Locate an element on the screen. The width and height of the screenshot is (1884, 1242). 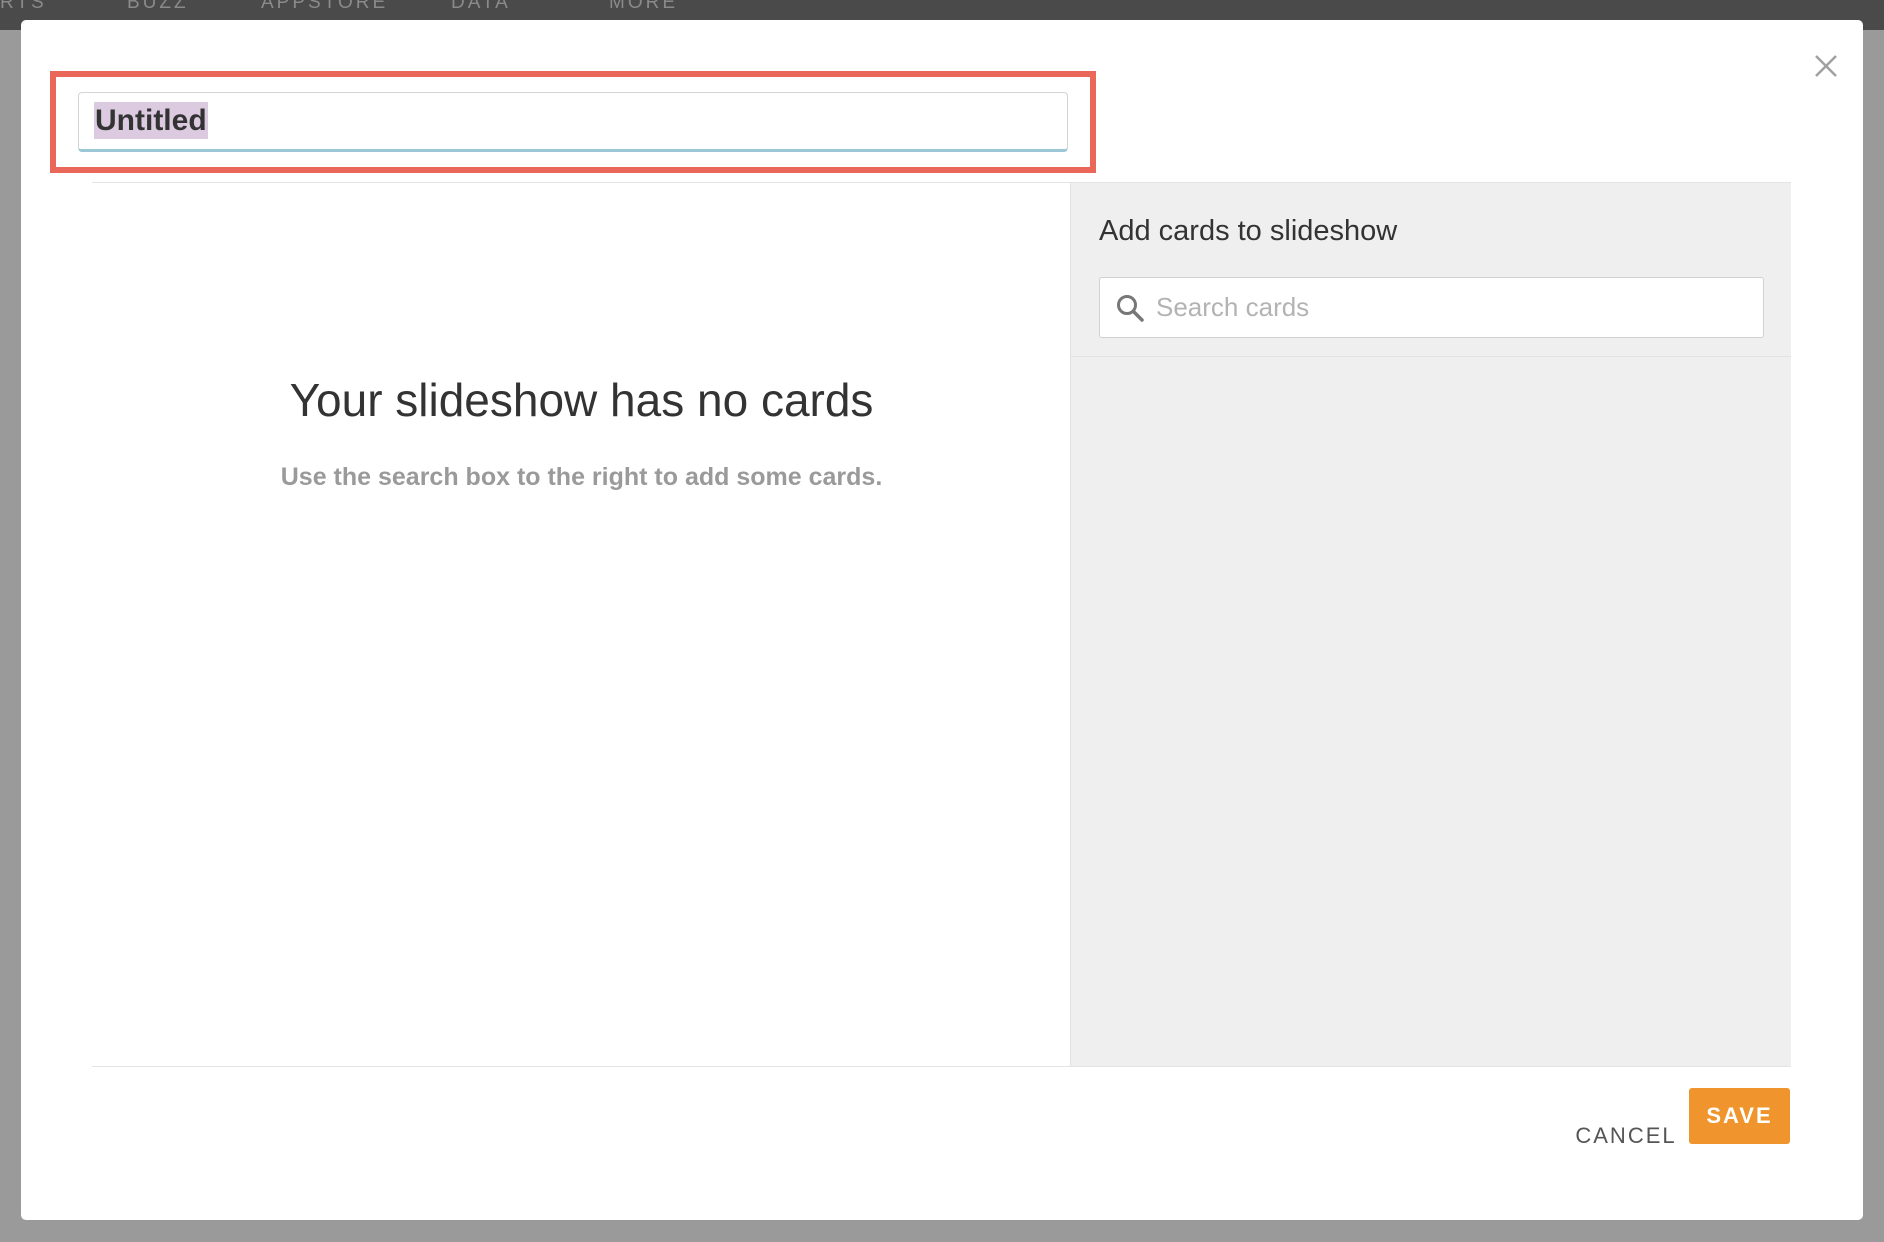
cancel-button: CANCEL is located at coordinates (1626, 1136).